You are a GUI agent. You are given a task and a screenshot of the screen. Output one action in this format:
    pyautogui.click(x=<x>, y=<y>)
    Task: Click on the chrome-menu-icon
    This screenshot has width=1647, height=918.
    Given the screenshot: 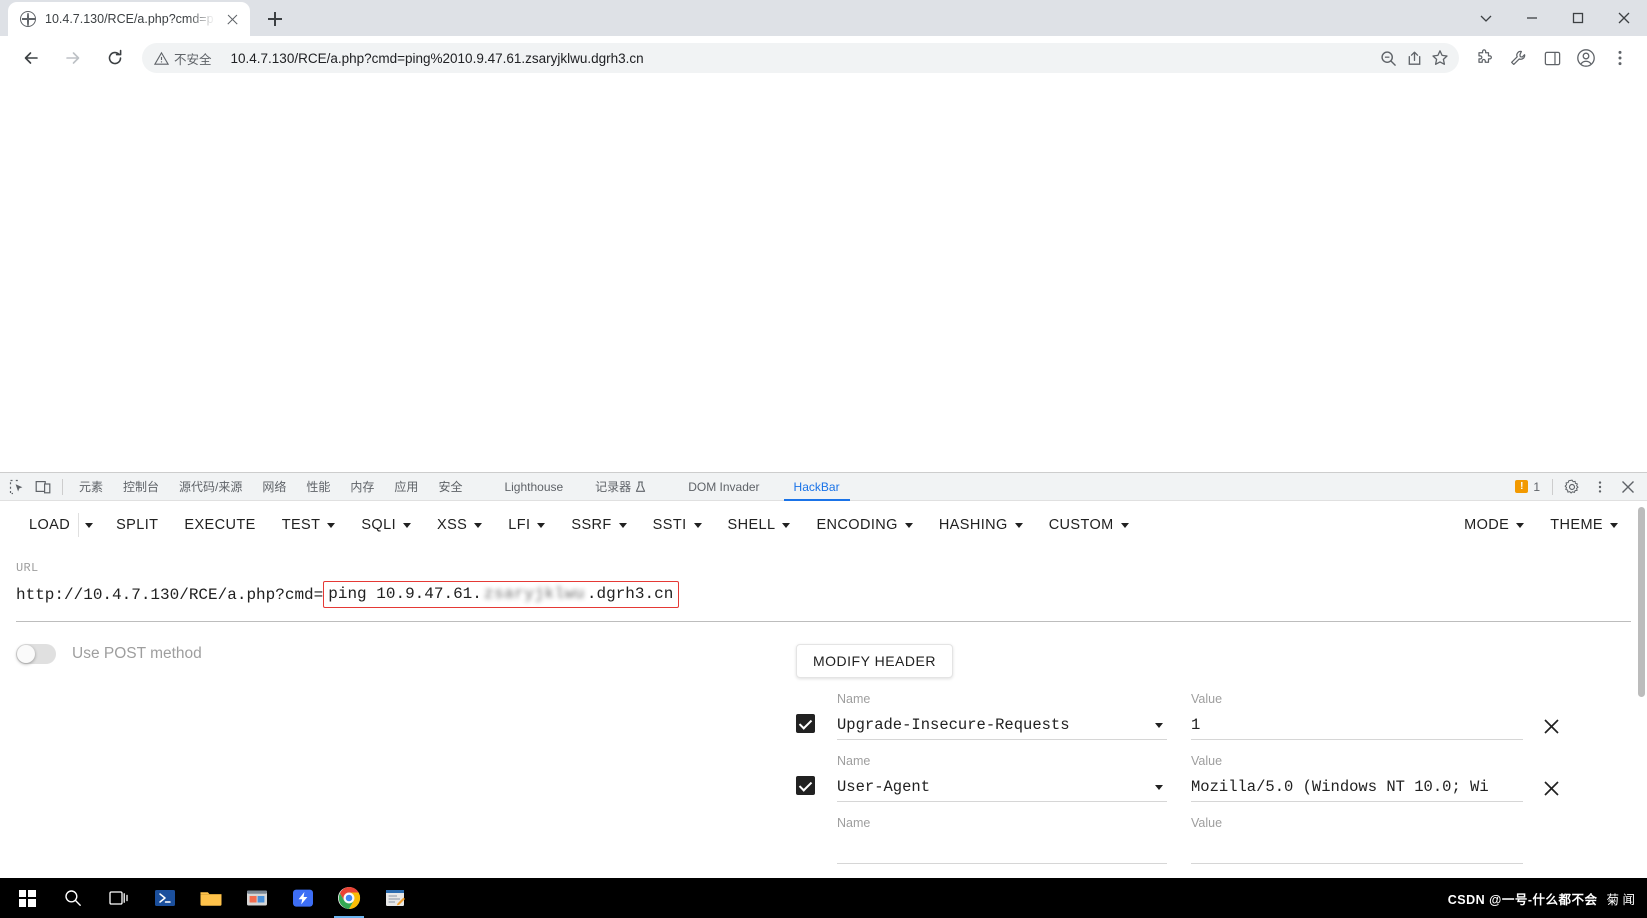 What is the action you would take?
    pyautogui.click(x=1620, y=58)
    